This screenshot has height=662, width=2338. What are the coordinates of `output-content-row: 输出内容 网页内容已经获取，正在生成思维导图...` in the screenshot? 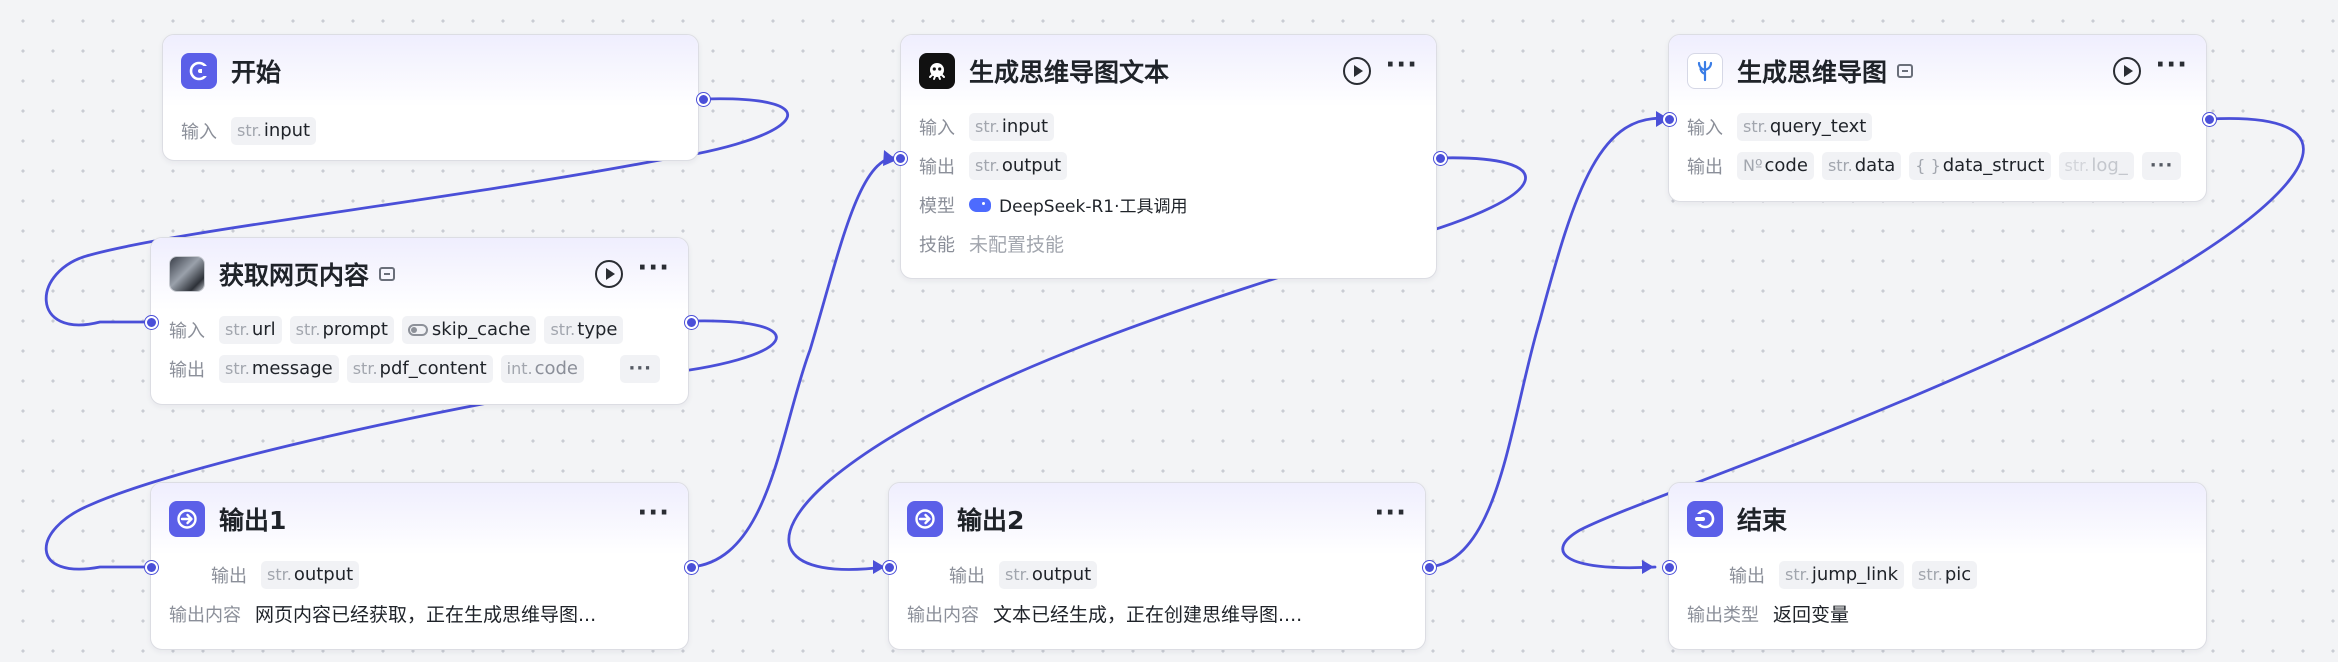 It's located at (419, 613).